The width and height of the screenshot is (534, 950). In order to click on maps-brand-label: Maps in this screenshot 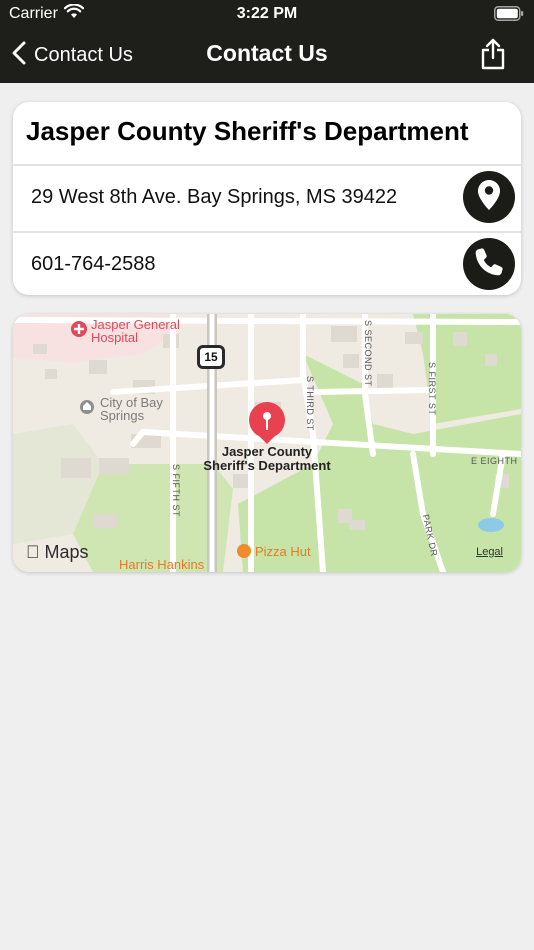, I will do `click(57, 552)`.